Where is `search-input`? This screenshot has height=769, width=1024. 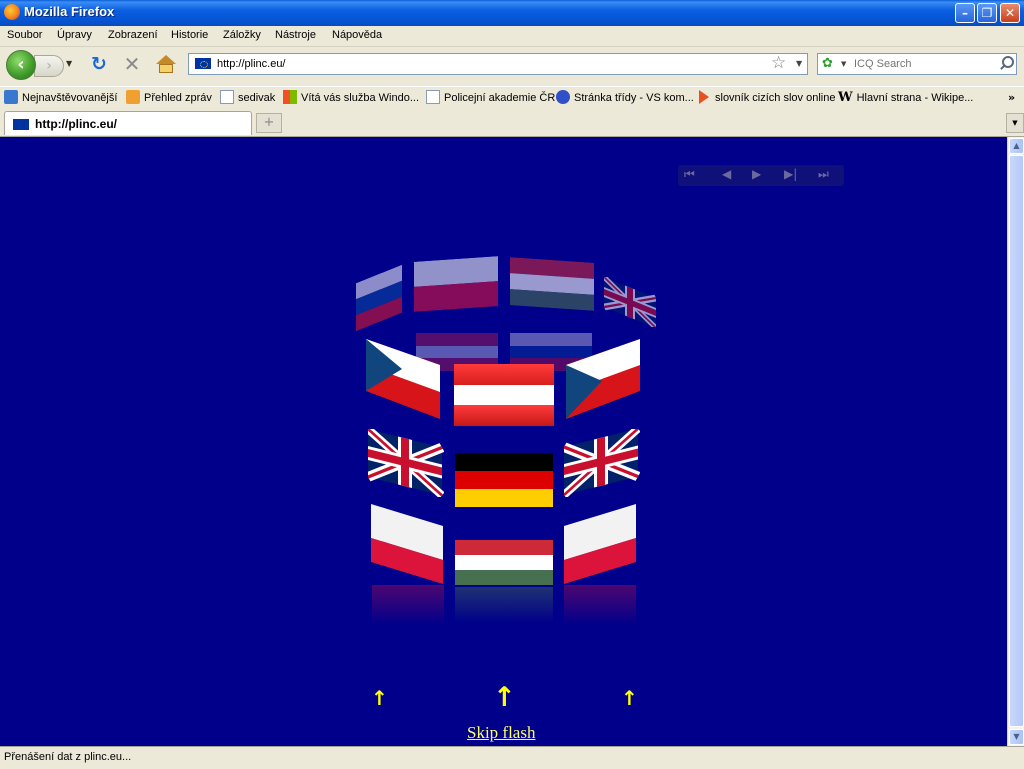
search-input is located at coordinates (924, 64).